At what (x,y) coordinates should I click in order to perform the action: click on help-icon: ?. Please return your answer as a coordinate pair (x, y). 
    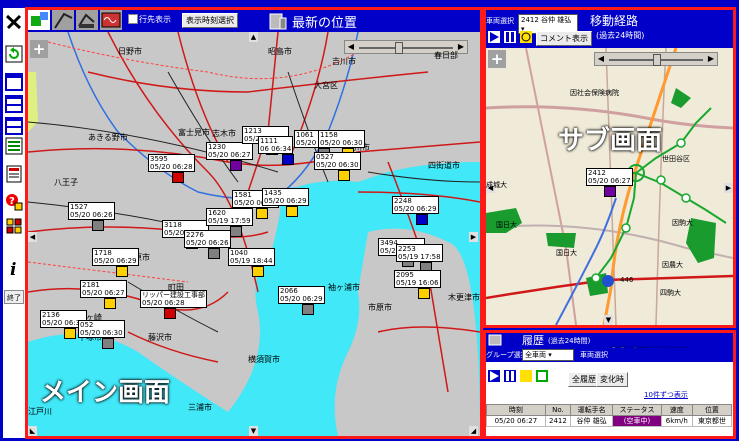
    Looking at the image, I should click on (14, 202).